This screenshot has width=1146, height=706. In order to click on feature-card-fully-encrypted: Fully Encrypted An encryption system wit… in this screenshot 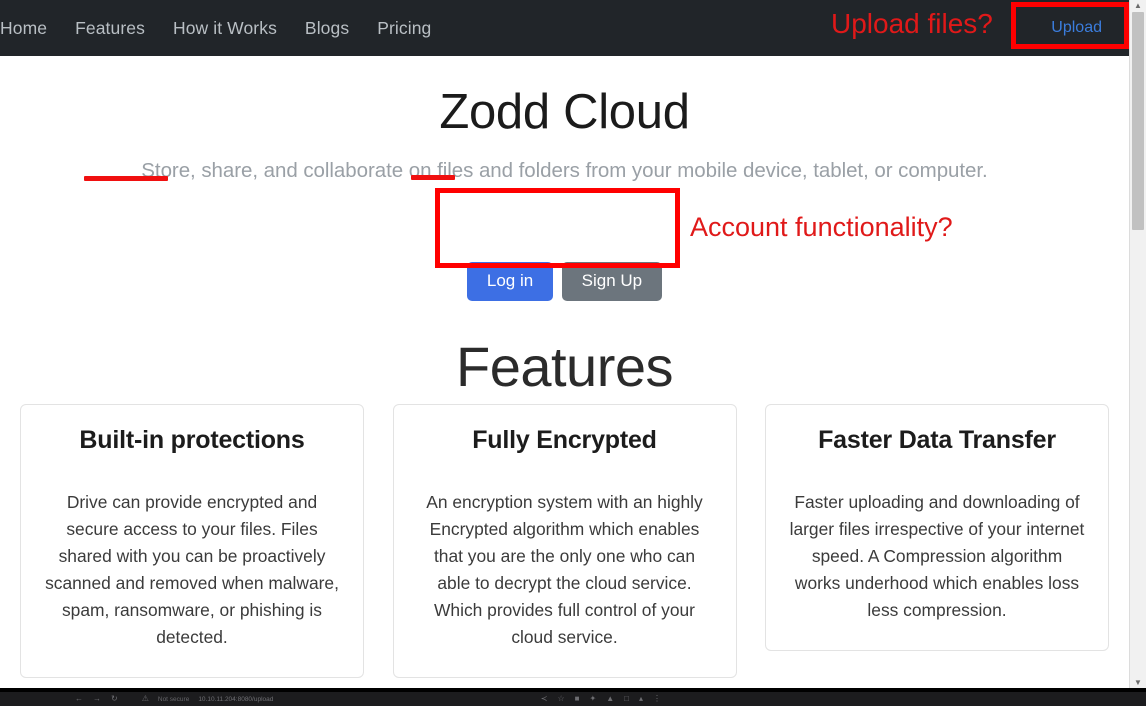, I will do `click(564, 541)`.